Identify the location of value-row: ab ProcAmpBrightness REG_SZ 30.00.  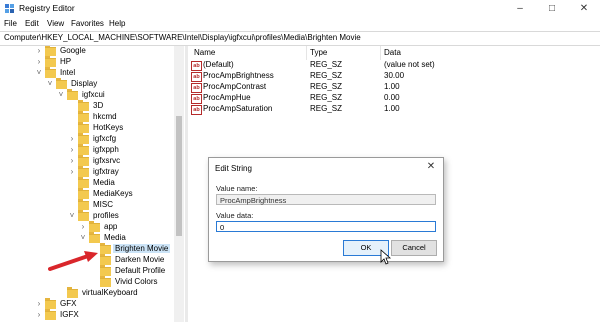
(388, 76).